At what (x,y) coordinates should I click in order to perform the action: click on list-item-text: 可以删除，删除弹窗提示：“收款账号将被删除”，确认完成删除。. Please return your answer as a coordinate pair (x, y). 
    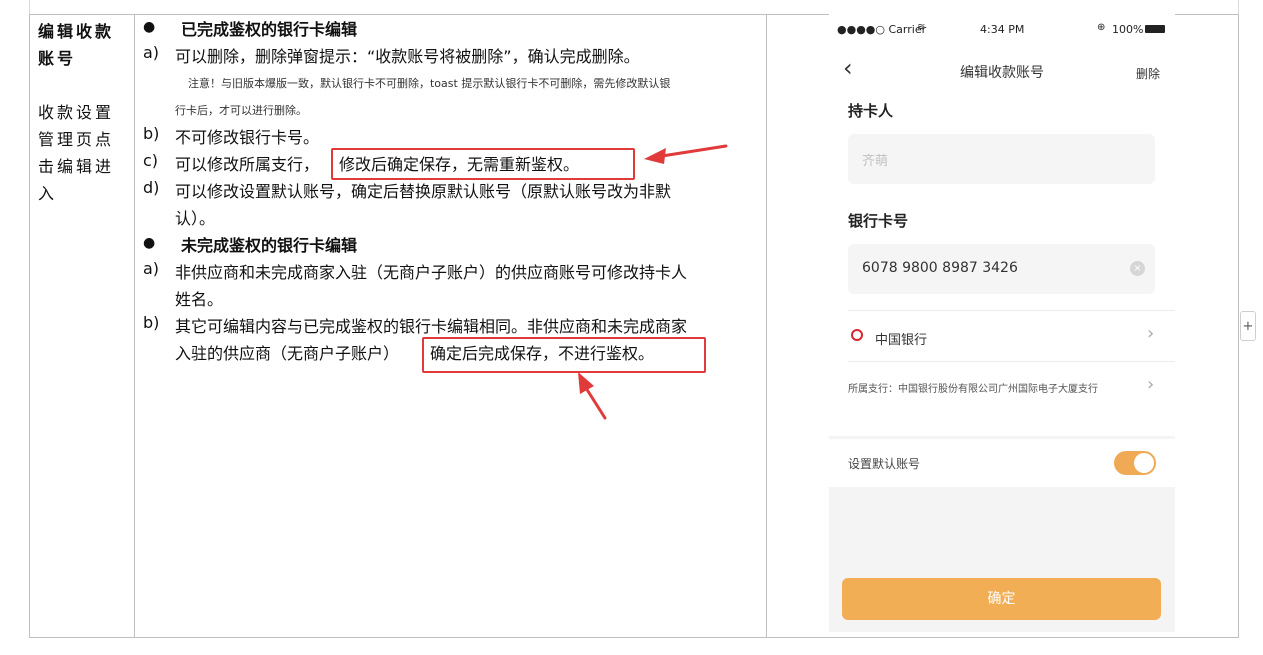
    Looking at the image, I should click on (407, 56).